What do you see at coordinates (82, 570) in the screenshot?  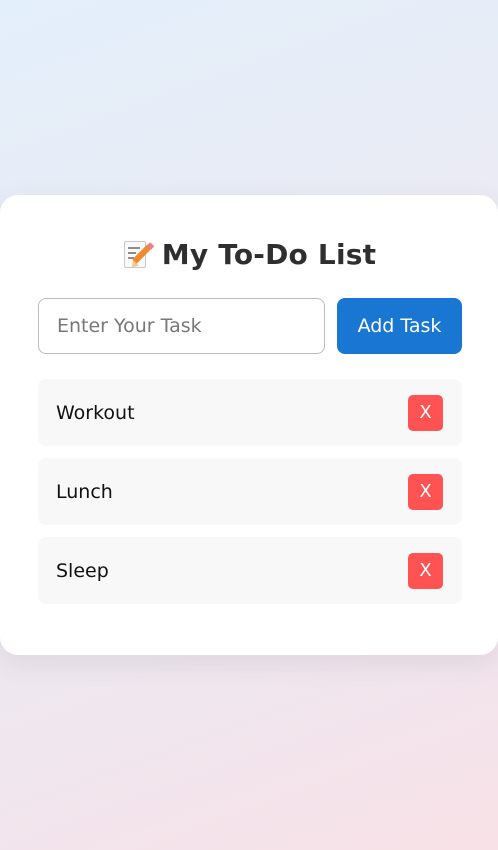 I see `task-label: Sleep` at bounding box center [82, 570].